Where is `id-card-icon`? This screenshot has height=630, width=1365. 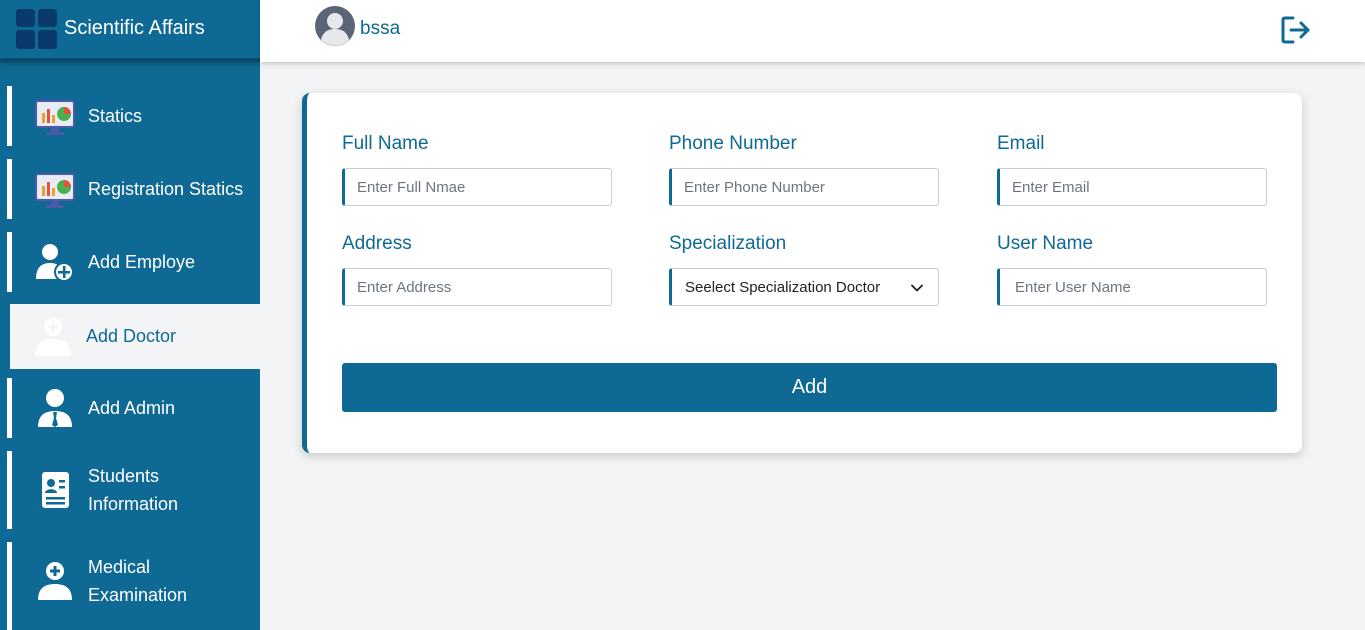 id-card-icon is located at coordinates (55, 490).